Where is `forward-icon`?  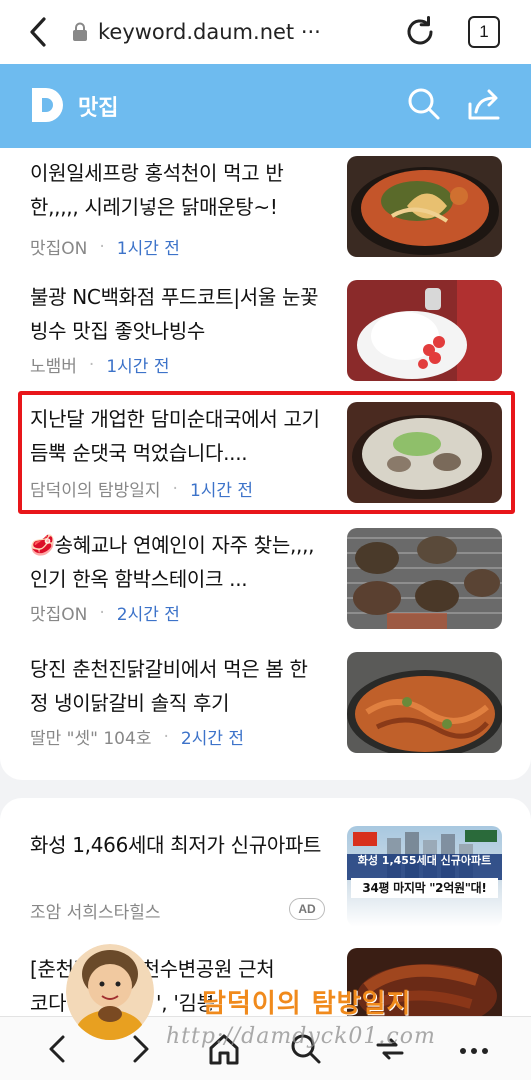
forward-icon is located at coordinates (140, 1049).